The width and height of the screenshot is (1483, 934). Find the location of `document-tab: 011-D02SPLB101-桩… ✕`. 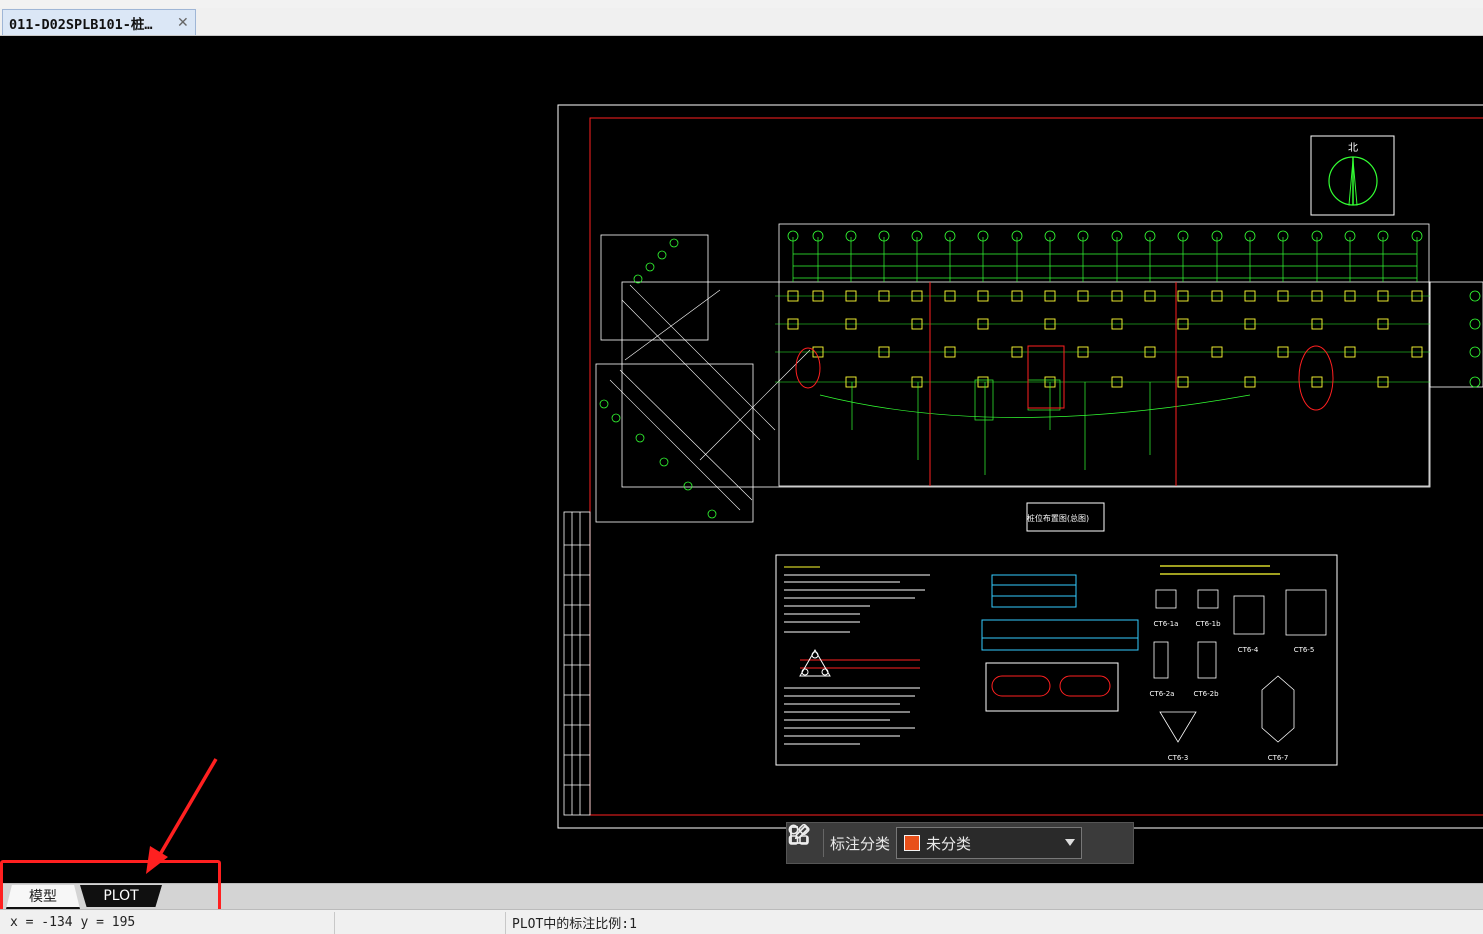

document-tab: 011-D02SPLB101-桩… ✕ is located at coordinates (99, 22).